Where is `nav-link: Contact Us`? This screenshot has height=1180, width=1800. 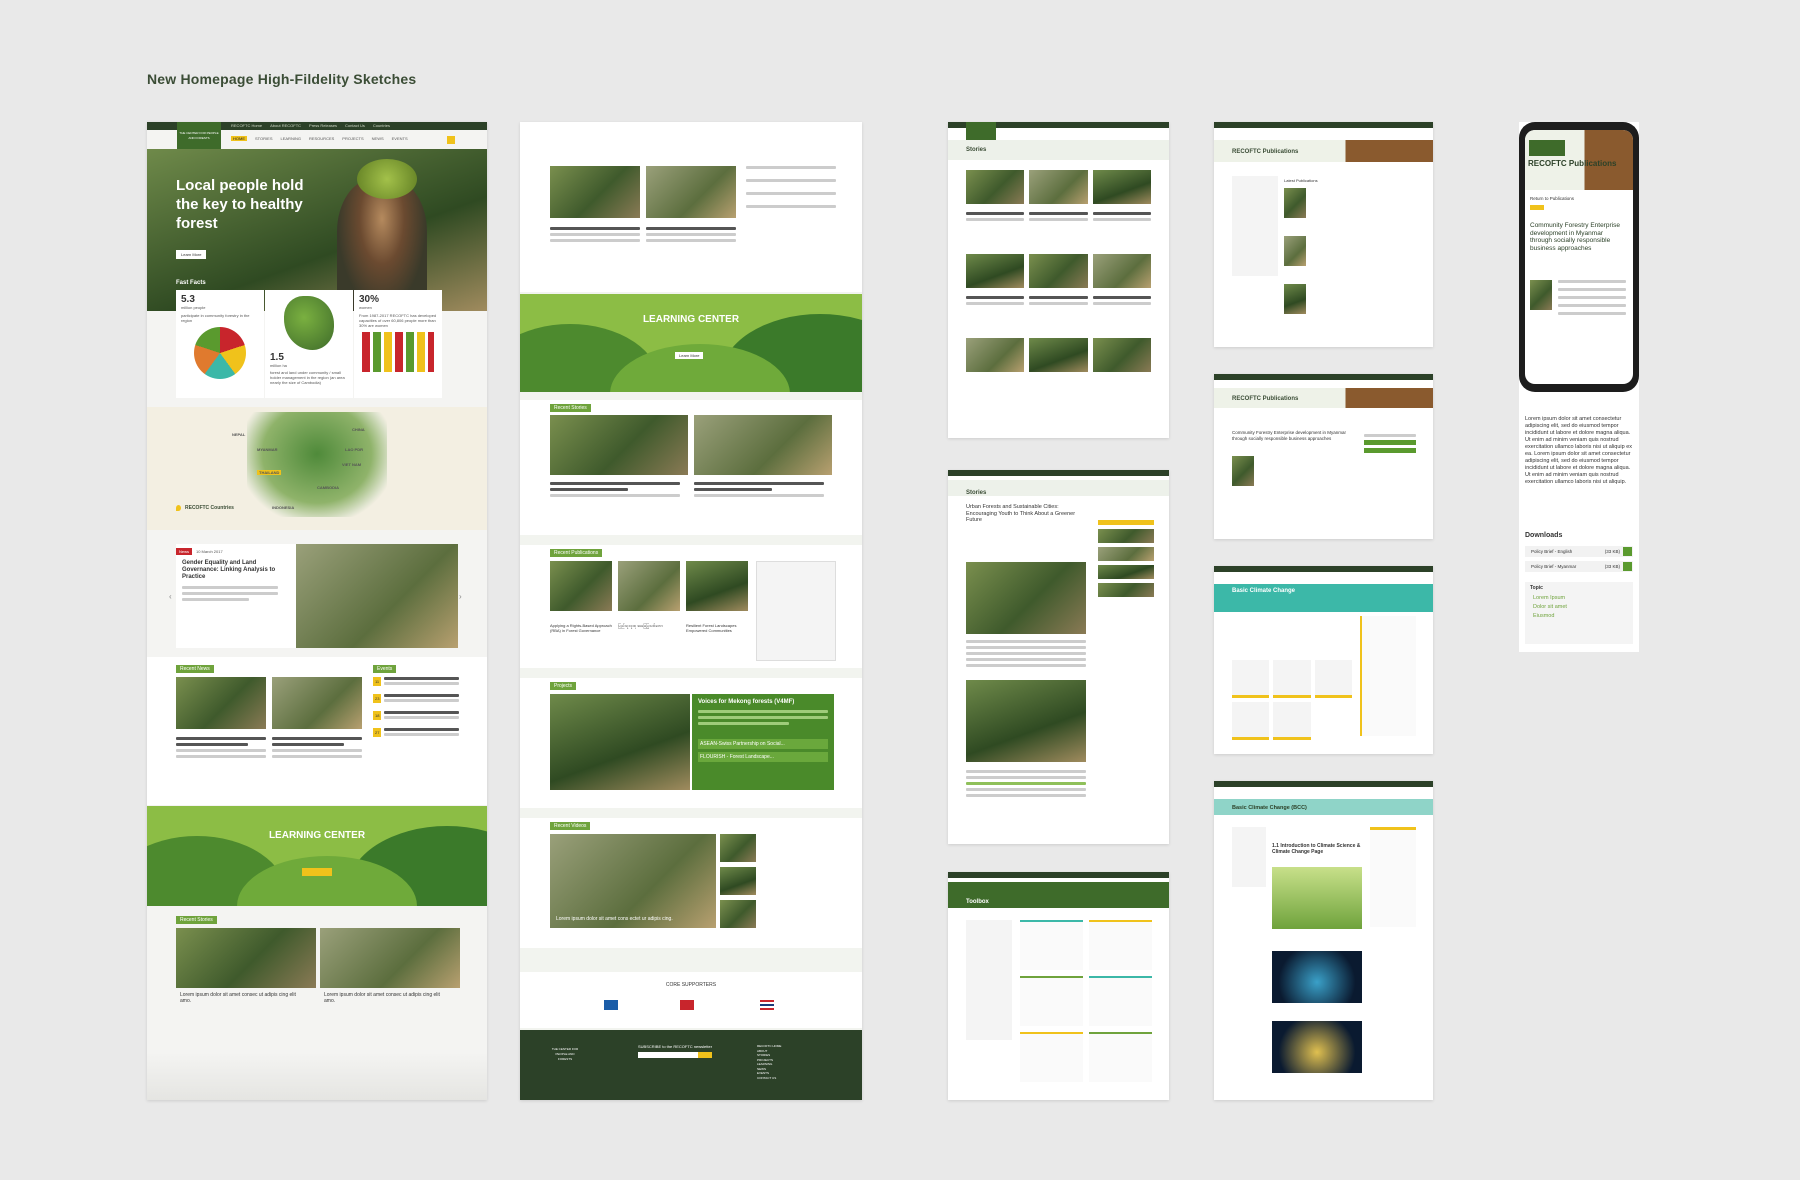 nav-link: Contact Us is located at coordinates (355, 125).